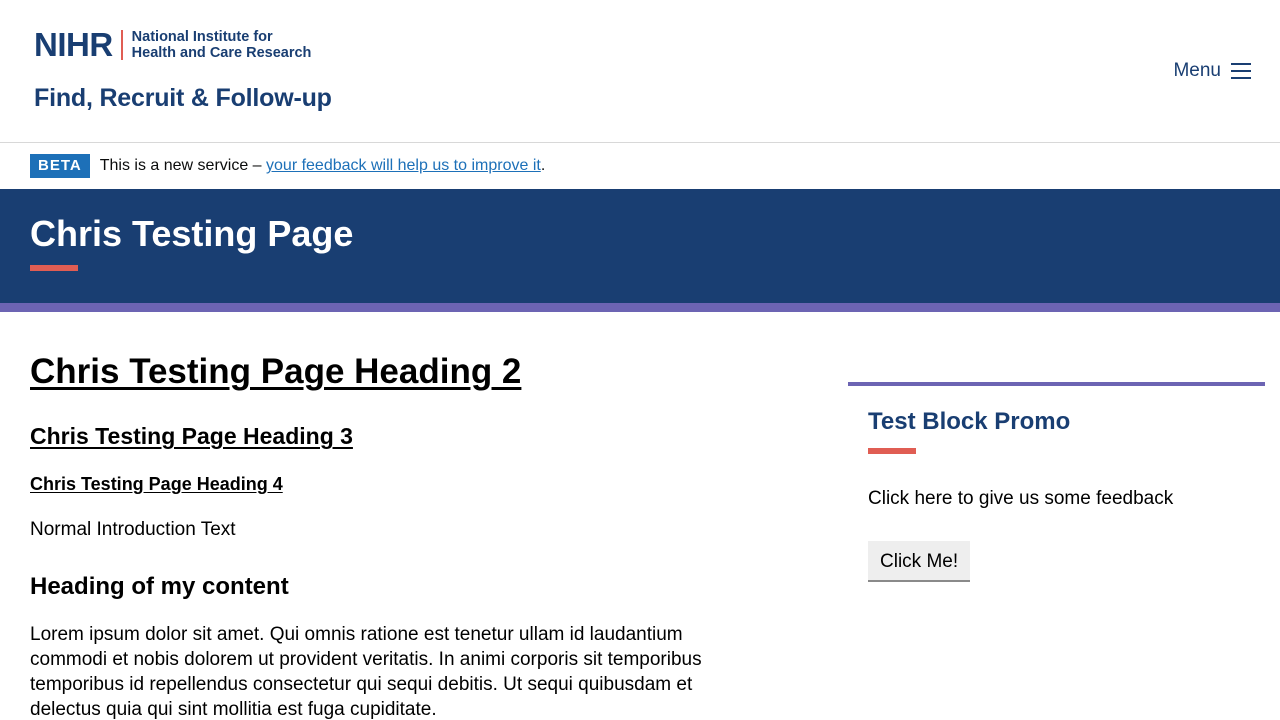  What do you see at coordinates (919, 561) in the screenshot?
I see `click-me-button: Click Me!` at bounding box center [919, 561].